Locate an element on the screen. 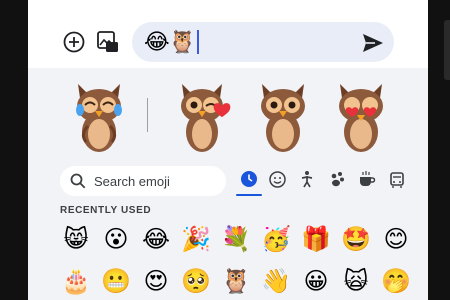  emoji-key: 🥳 is located at coordinates (276, 239).